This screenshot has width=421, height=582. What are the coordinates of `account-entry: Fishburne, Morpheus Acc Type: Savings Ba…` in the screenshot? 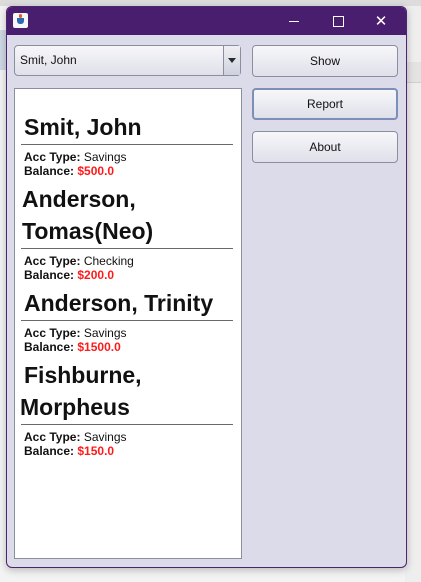 It's located at (128, 408).